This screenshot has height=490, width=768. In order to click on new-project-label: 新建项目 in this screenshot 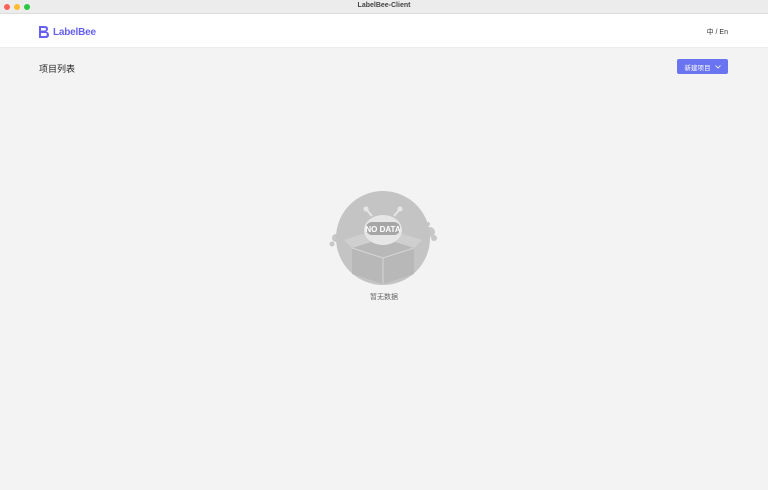, I will do `click(697, 68)`.